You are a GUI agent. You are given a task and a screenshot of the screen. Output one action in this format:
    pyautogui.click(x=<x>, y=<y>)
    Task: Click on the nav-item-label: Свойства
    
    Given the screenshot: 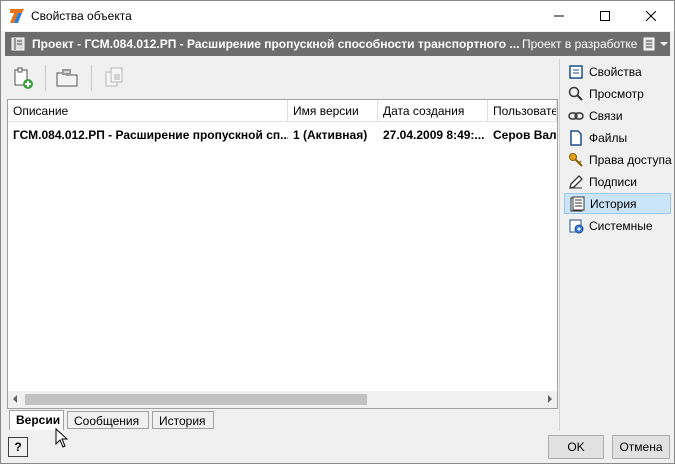 What is the action you would take?
    pyautogui.click(x=615, y=71)
    